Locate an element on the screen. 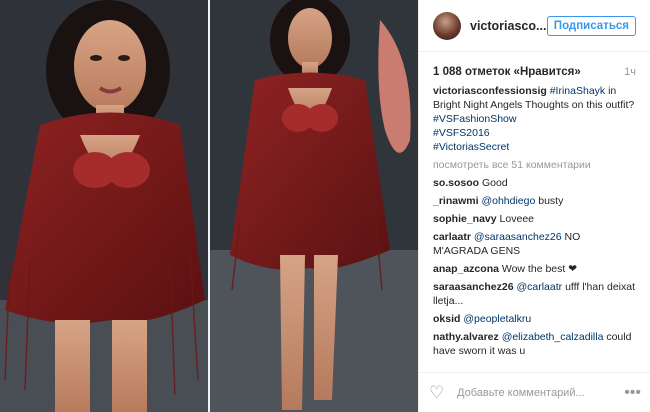 This screenshot has height=412, width=650. comment-text: Good is located at coordinates (495, 183).